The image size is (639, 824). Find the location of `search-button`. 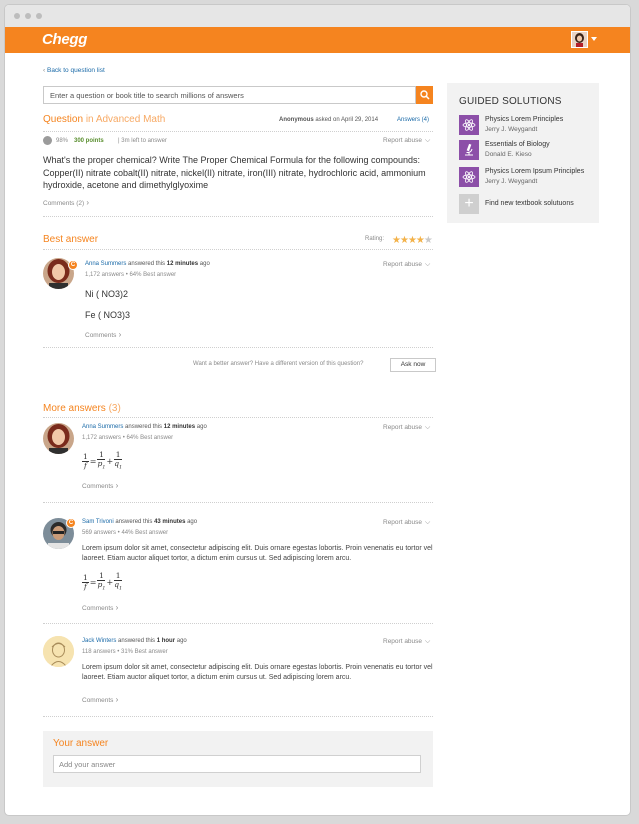

search-button is located at coordinates (424, 95).